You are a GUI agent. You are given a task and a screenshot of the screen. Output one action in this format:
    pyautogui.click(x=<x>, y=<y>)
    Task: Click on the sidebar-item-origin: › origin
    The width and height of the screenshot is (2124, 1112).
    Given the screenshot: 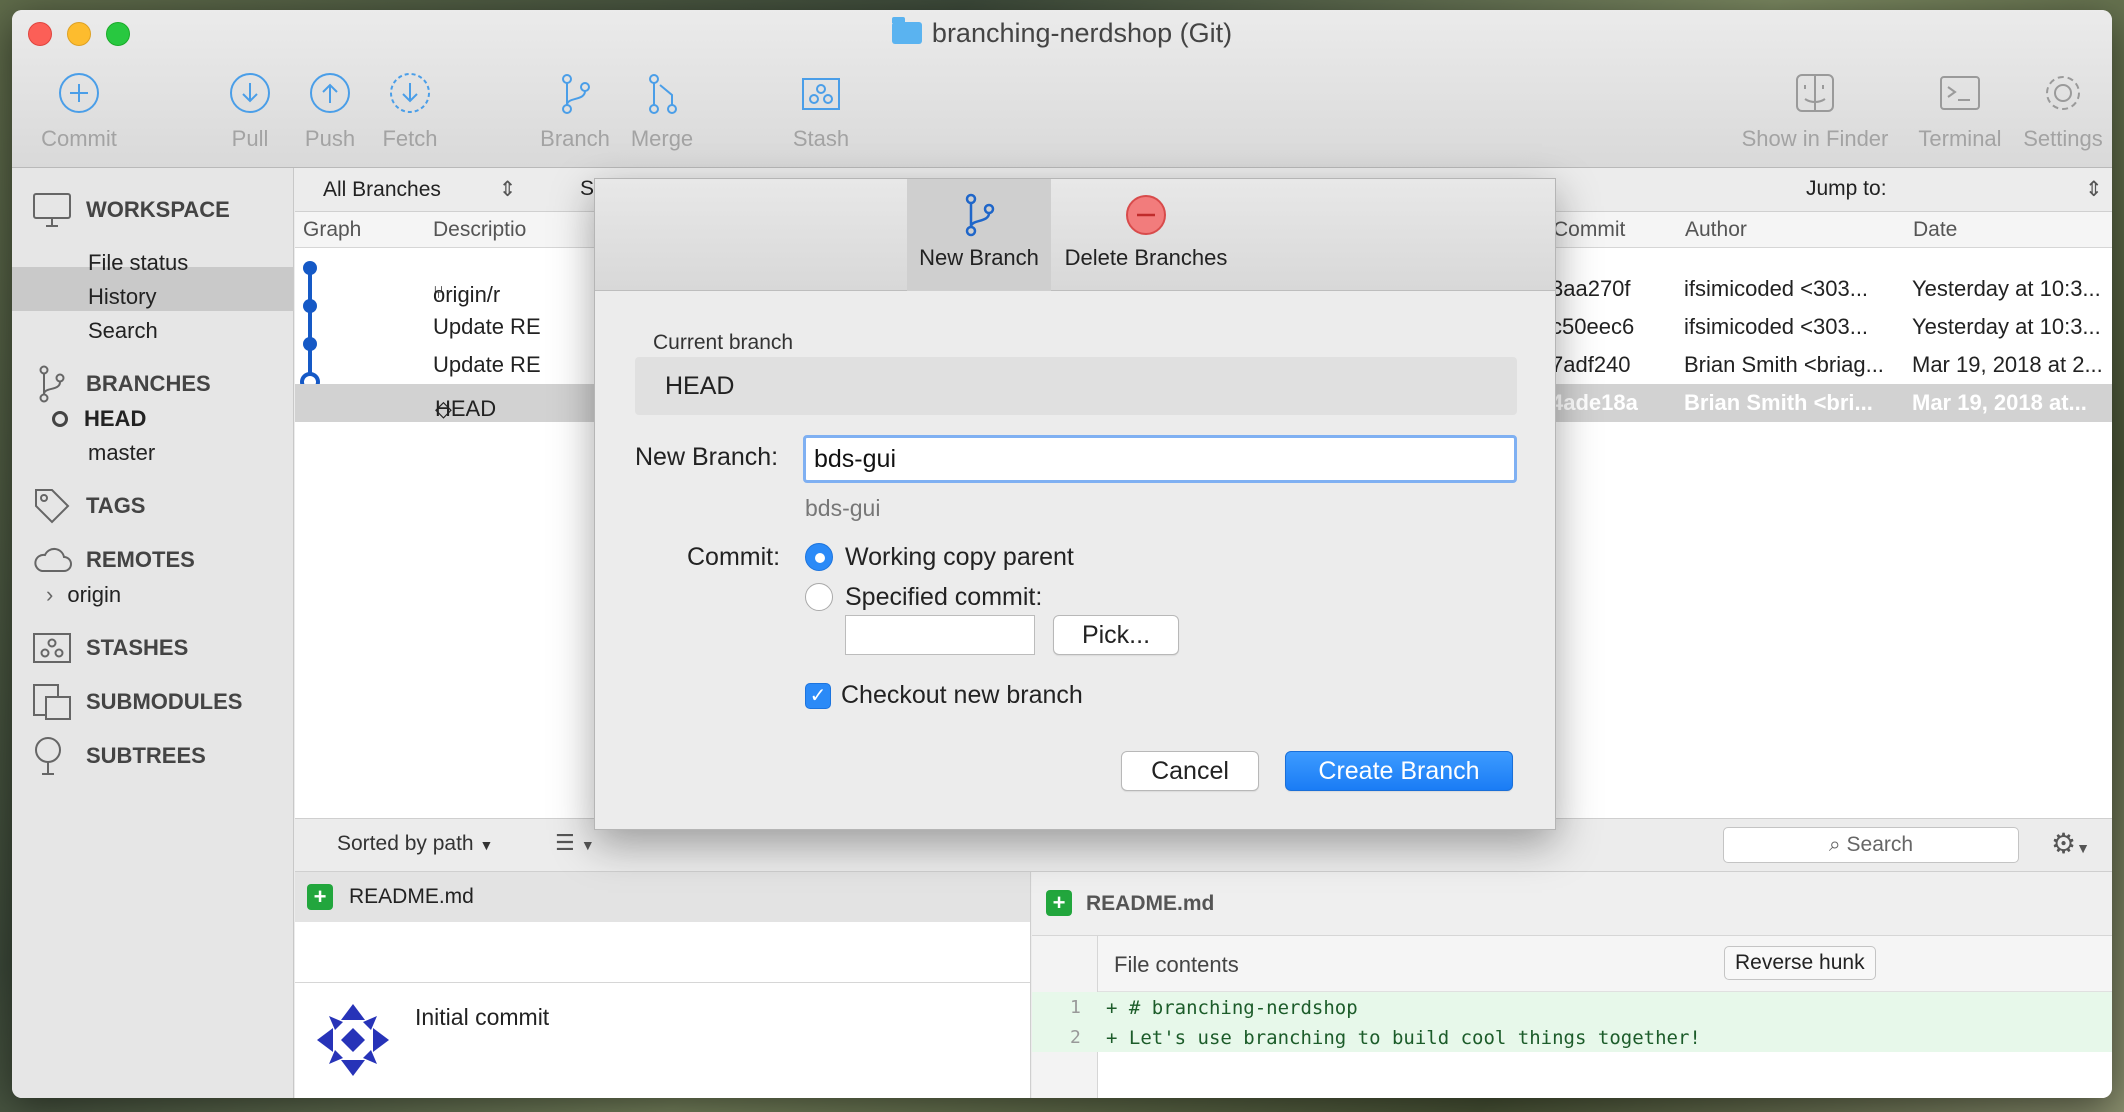 What is the action you would take?
    pyautogui.click(x=83, y=595)
    